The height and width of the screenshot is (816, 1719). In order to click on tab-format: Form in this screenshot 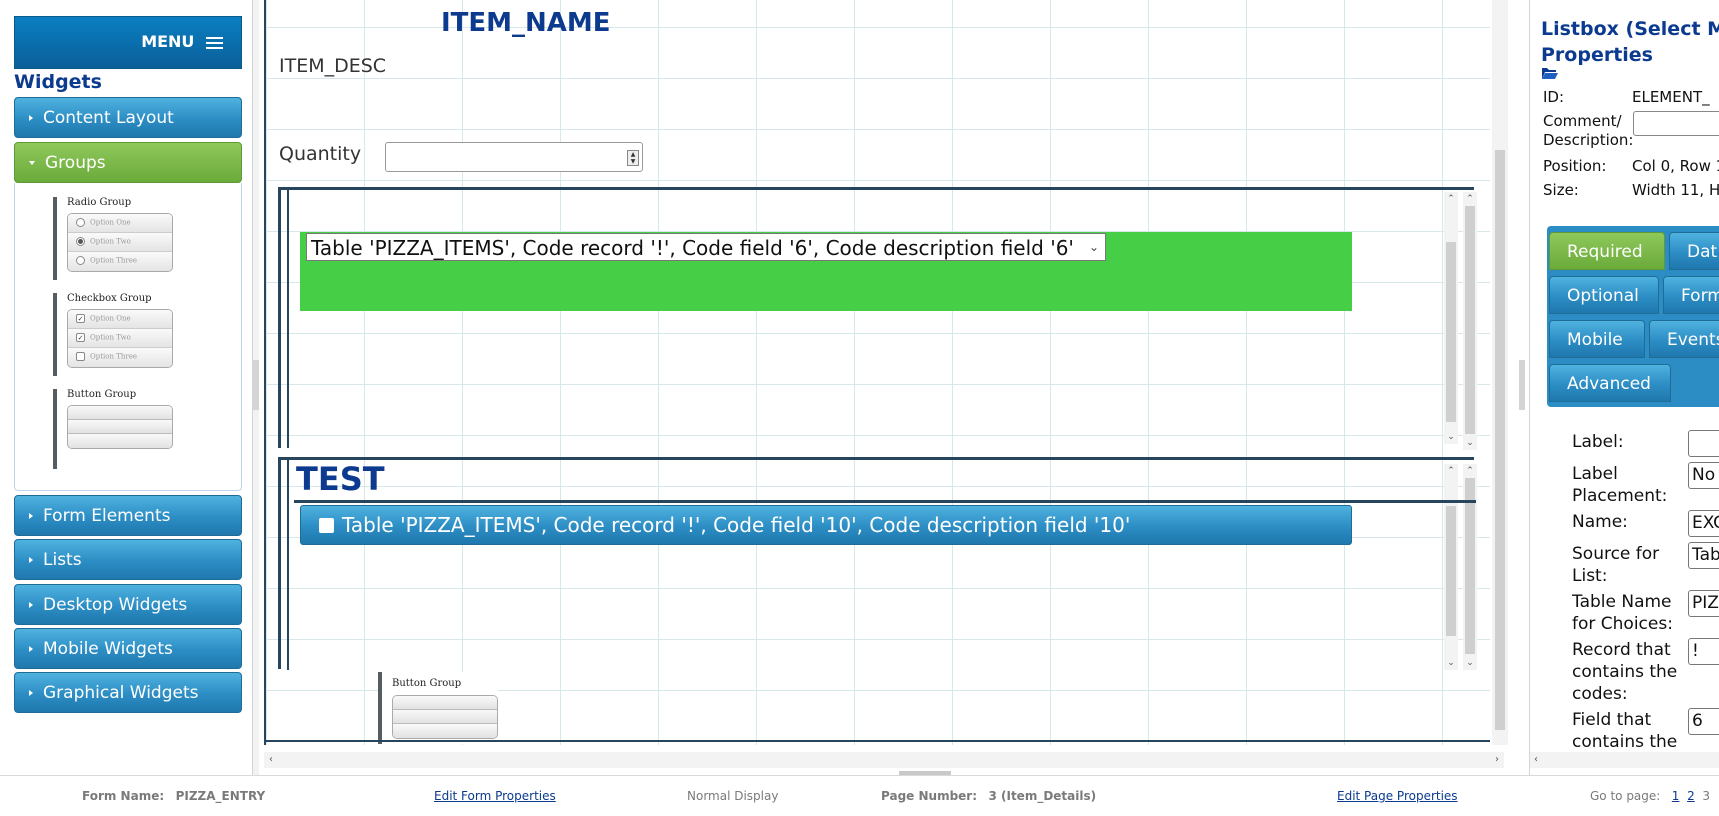, I will do `click(1691, 295)`.